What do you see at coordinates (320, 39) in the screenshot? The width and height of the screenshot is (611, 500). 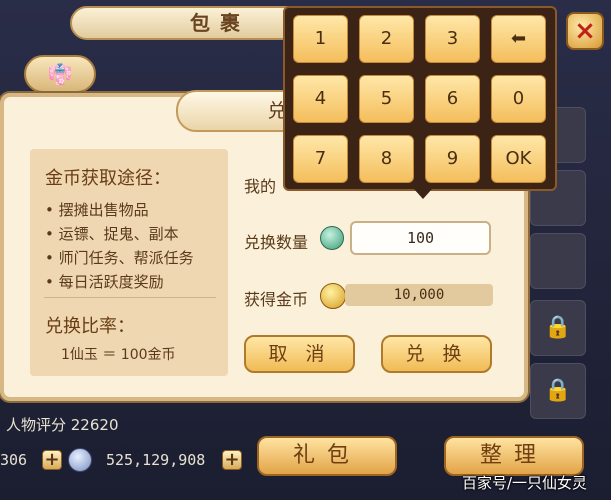 I see `key-1: 1` at bounding box center [320, 39].